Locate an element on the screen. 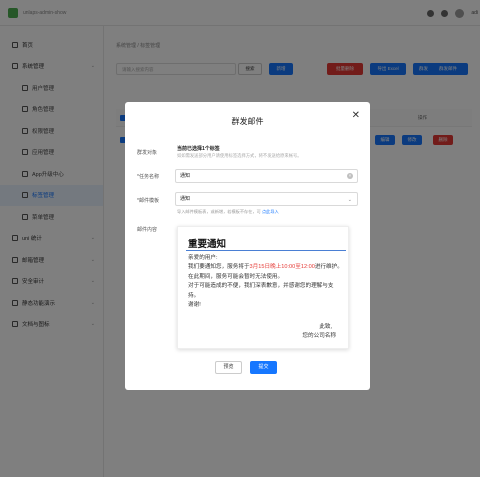 The height and width of the screenshot is (477, 480). target-value: 当前已选择1个标签 is located at coordinates (198, 149).